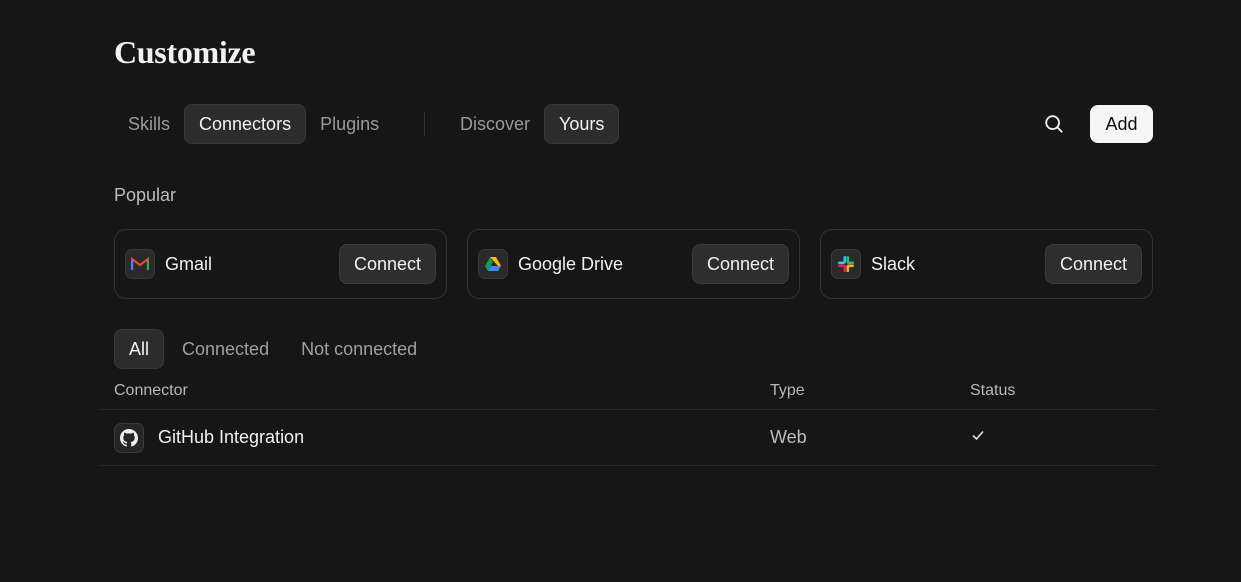 This screenshot has width=1241, height=582. I want to click on connector-card-google-drive: Google Drive Connect, so click(633, 264).